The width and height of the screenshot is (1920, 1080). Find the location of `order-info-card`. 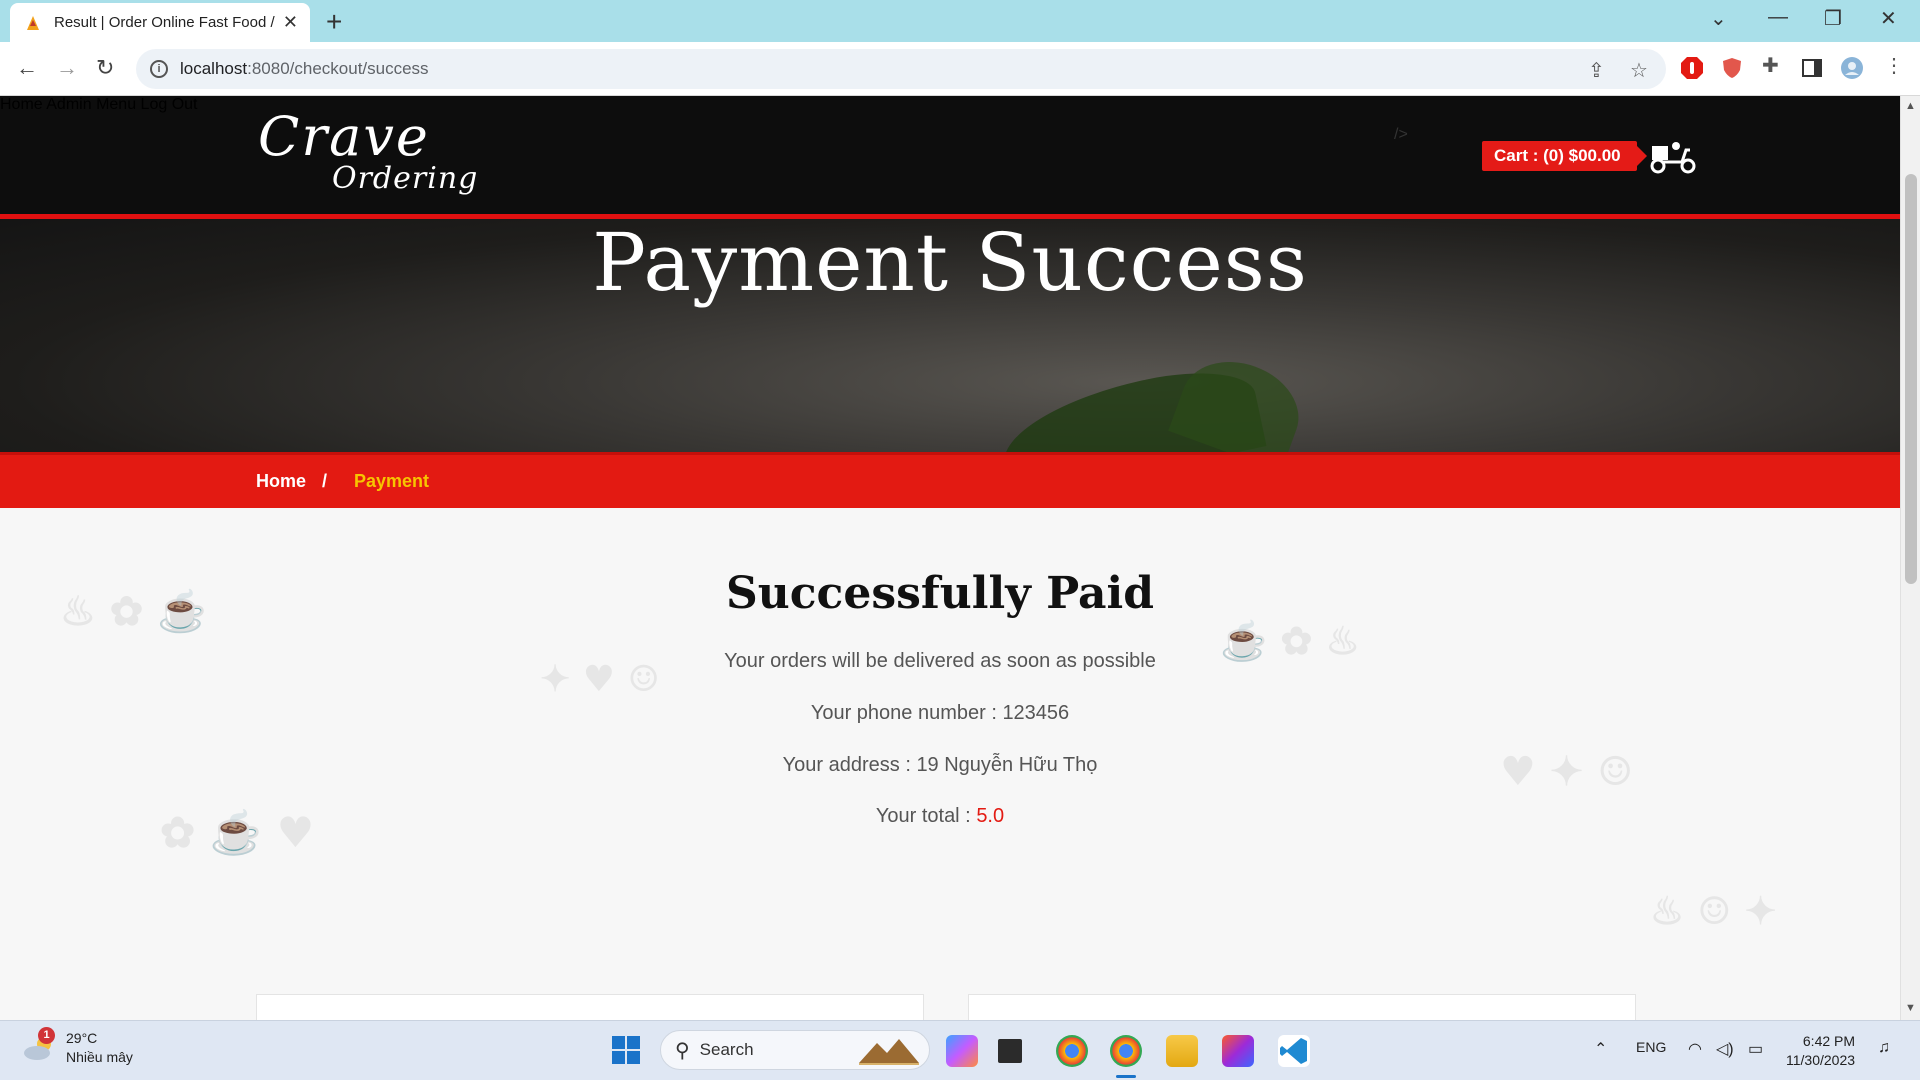

order-info-card is located at coordinates (590, 1007).